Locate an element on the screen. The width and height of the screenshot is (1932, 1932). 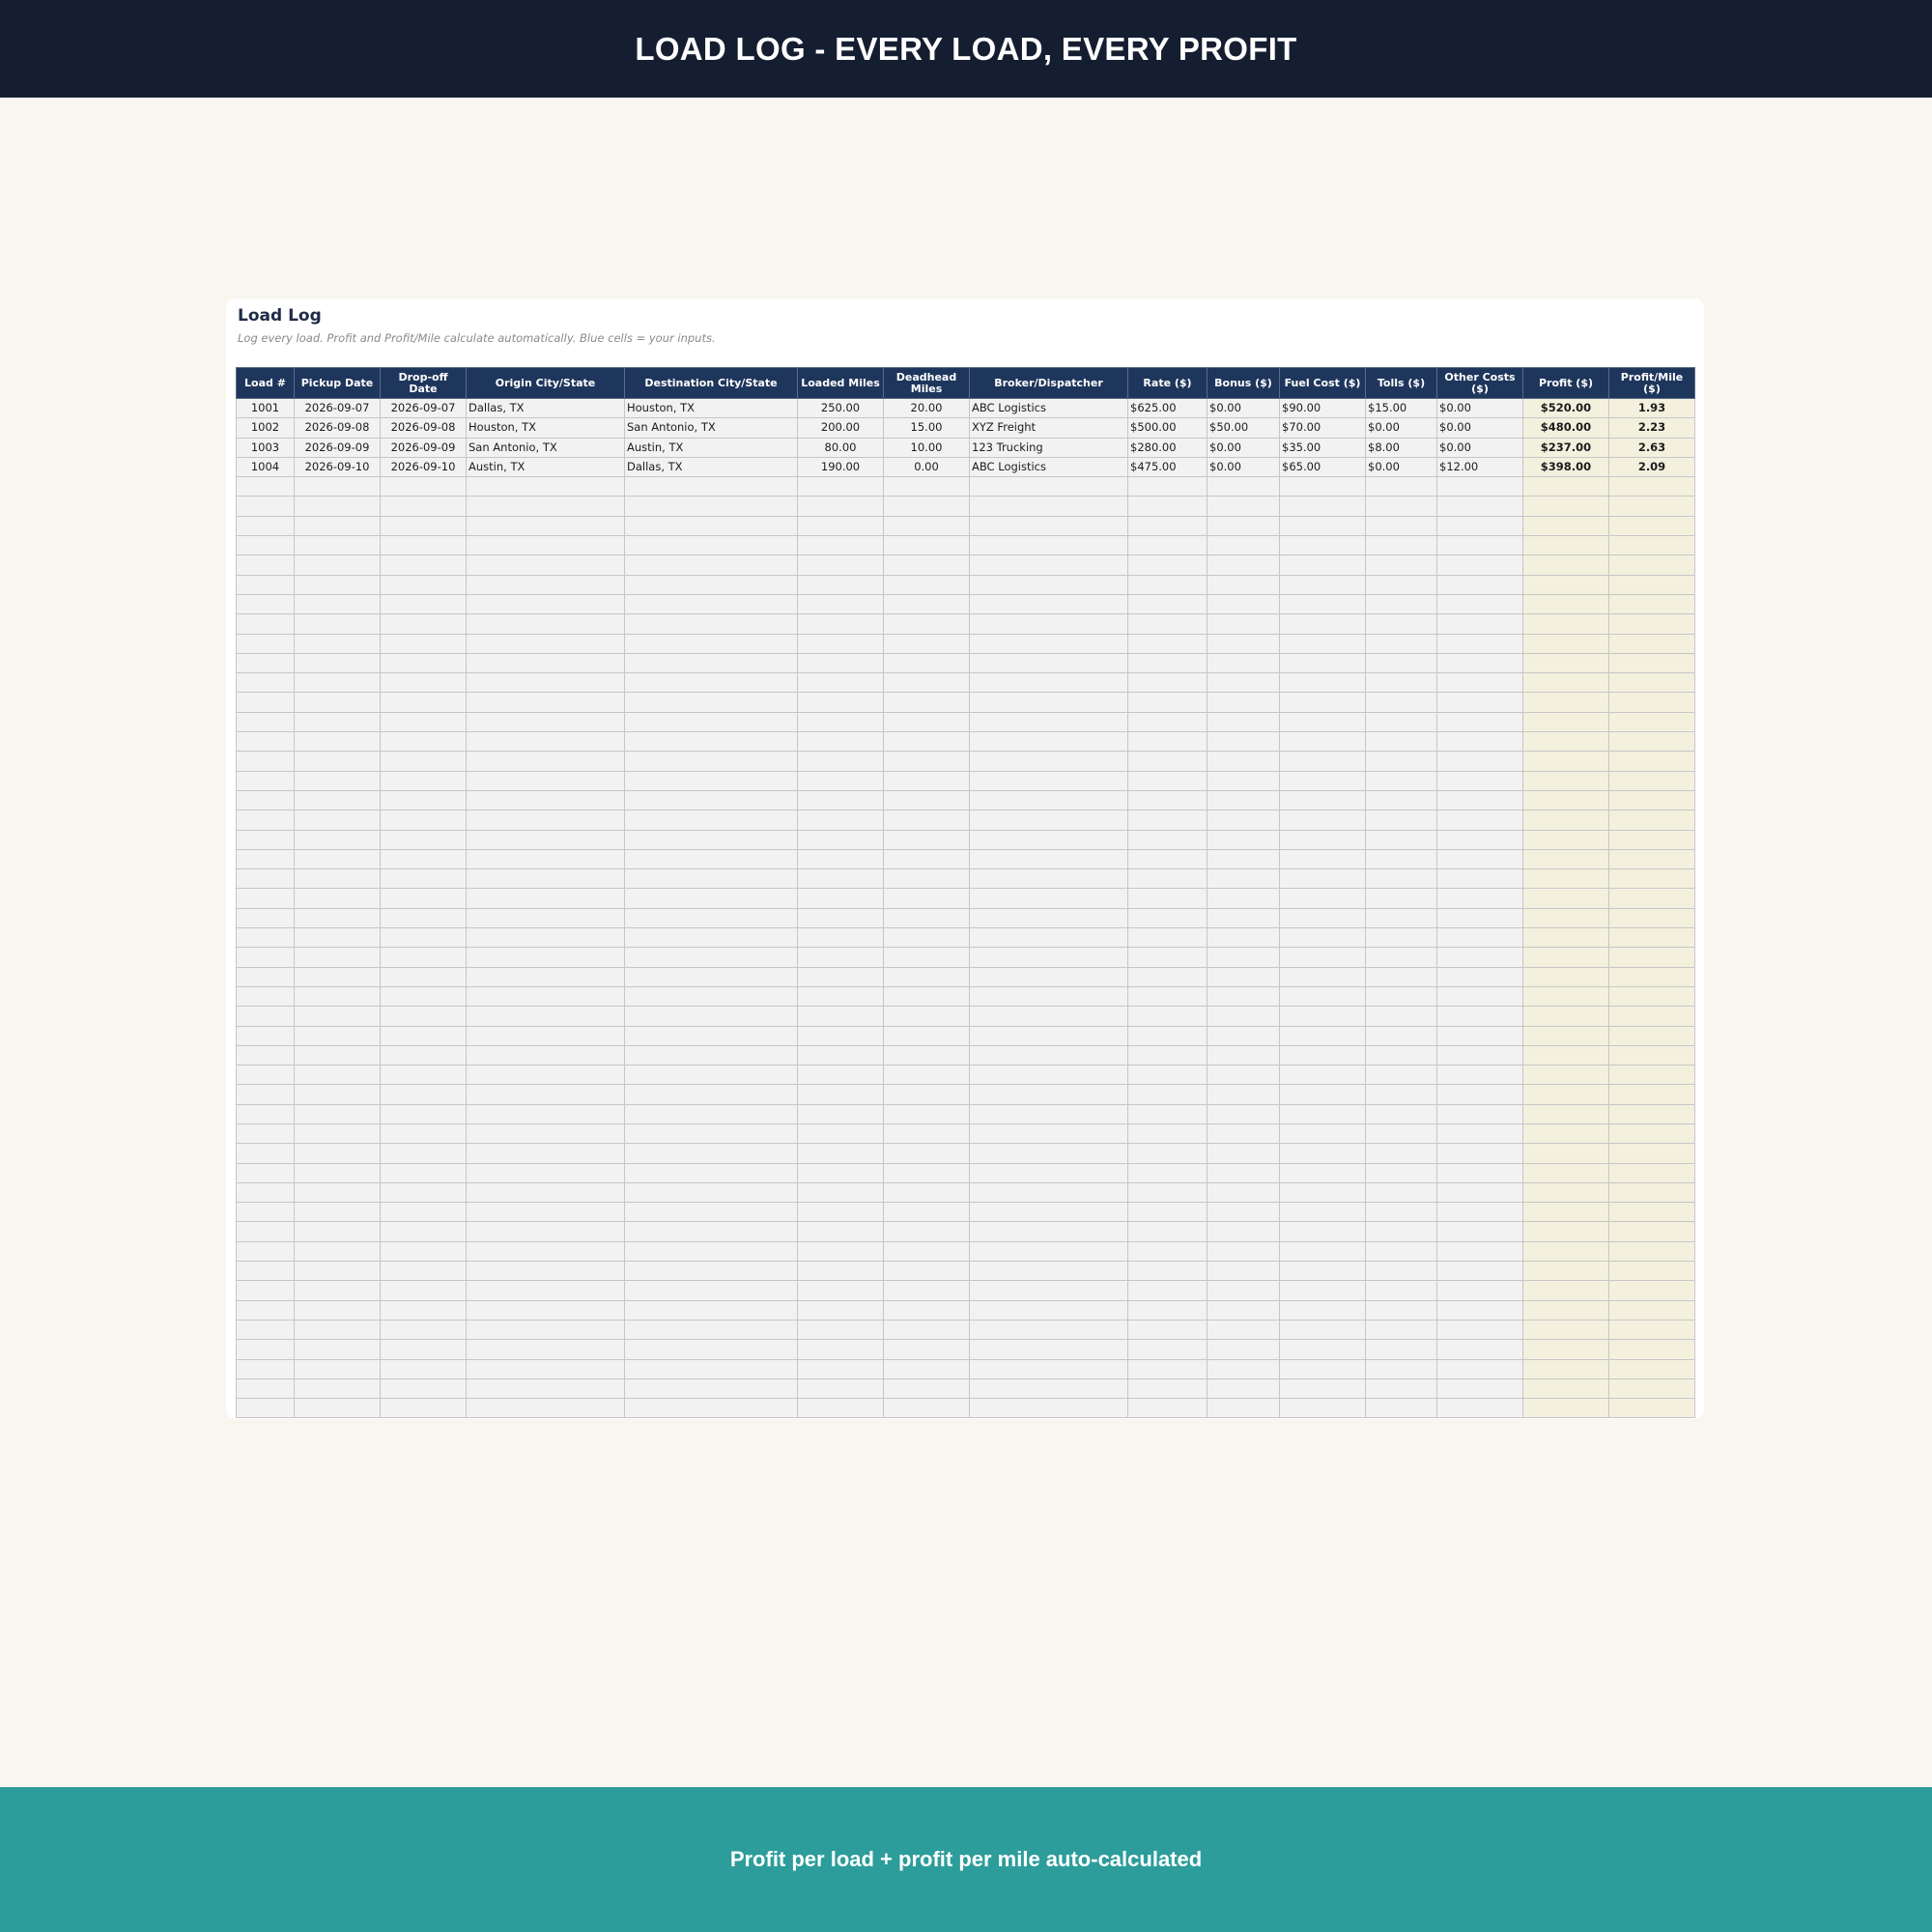
cell-other-costs: $0.00 is located at coordinates (1479, 447).